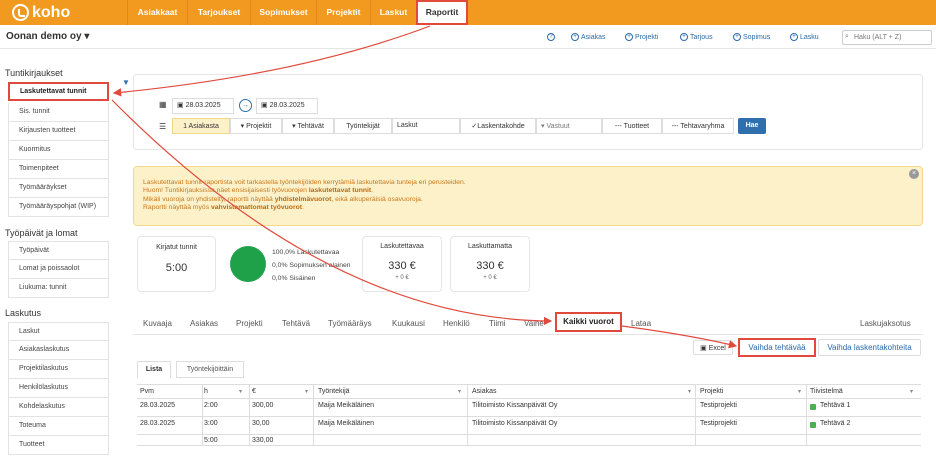 The height and width of the screenshot is (456, 936). What do you see at coordinates (484, 391) in the screenshot?
I see `col-asiakas: Asiakas` at bounding box center [484, 391].